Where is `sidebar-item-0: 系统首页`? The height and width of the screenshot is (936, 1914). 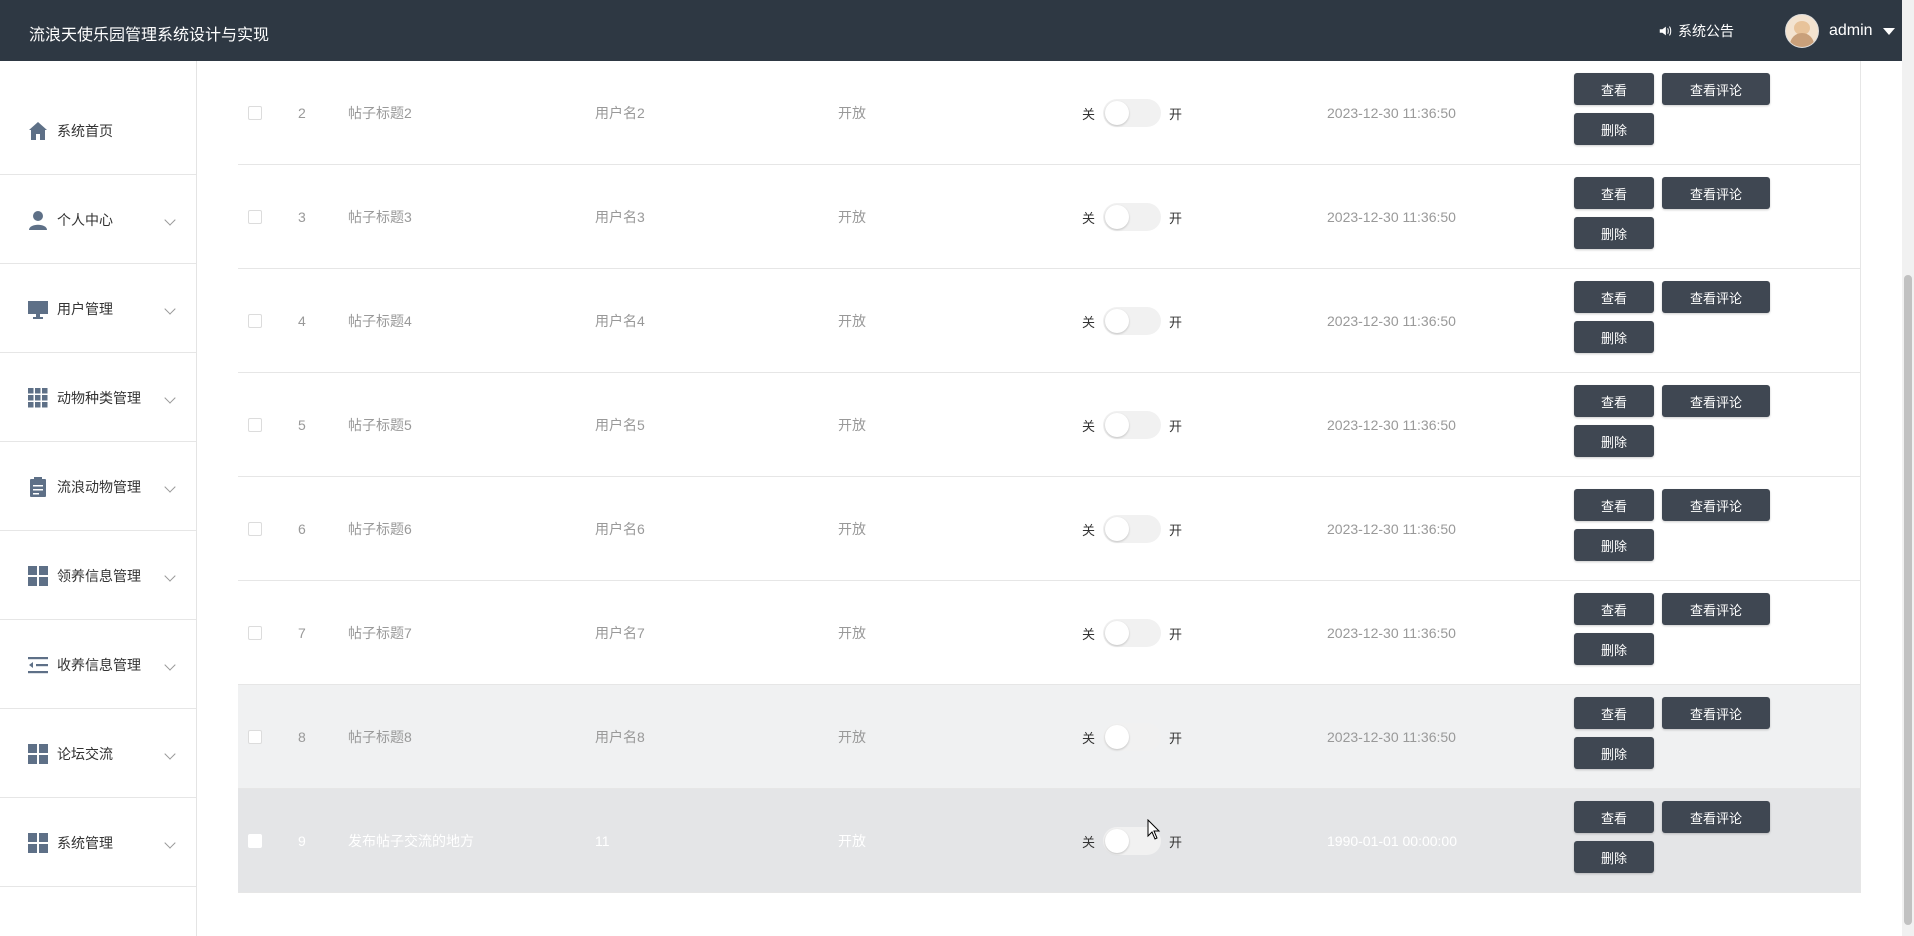
sidebar-item-0: 系统首页 is located at coordinates (98, 131).